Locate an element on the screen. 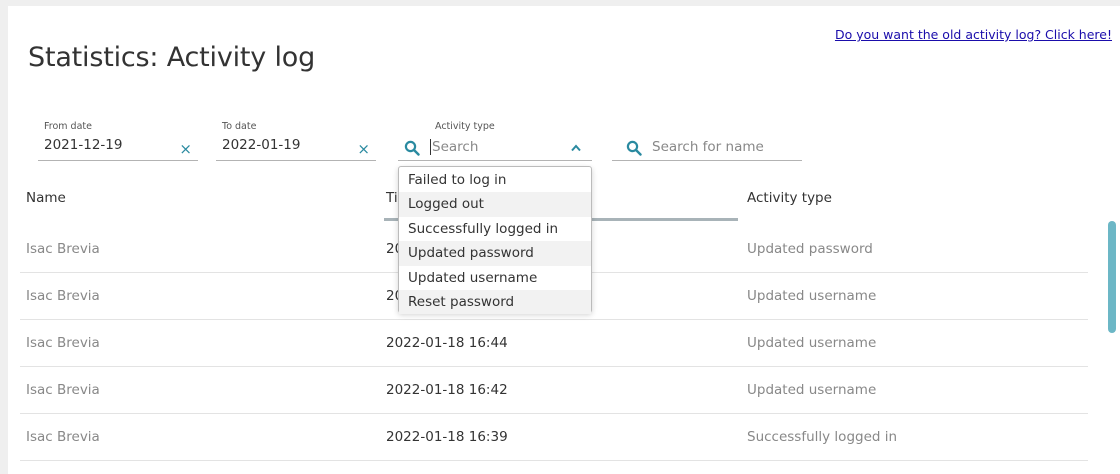  scrollbar-thumb is located at coordinates (1112, 277).